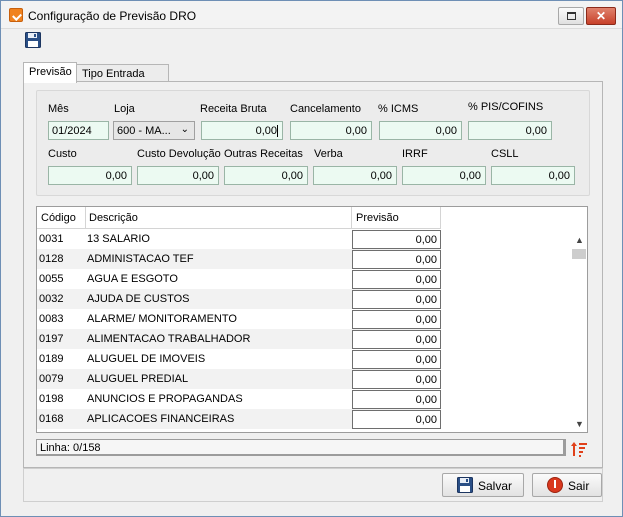  I want to click on loja-label: Loja, so click(124, 109).